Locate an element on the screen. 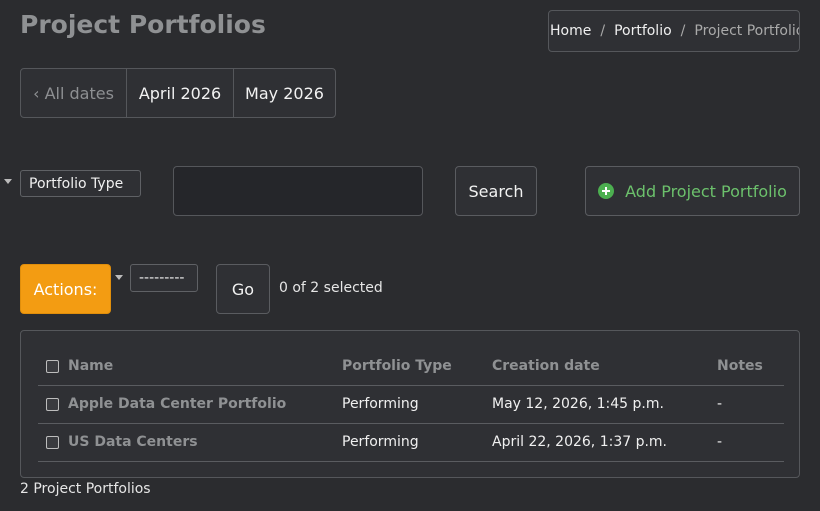 This screenshot has height=511, width=820. column-header-portfolio-type: Portfolio Type is located at coordinates (417, 367).